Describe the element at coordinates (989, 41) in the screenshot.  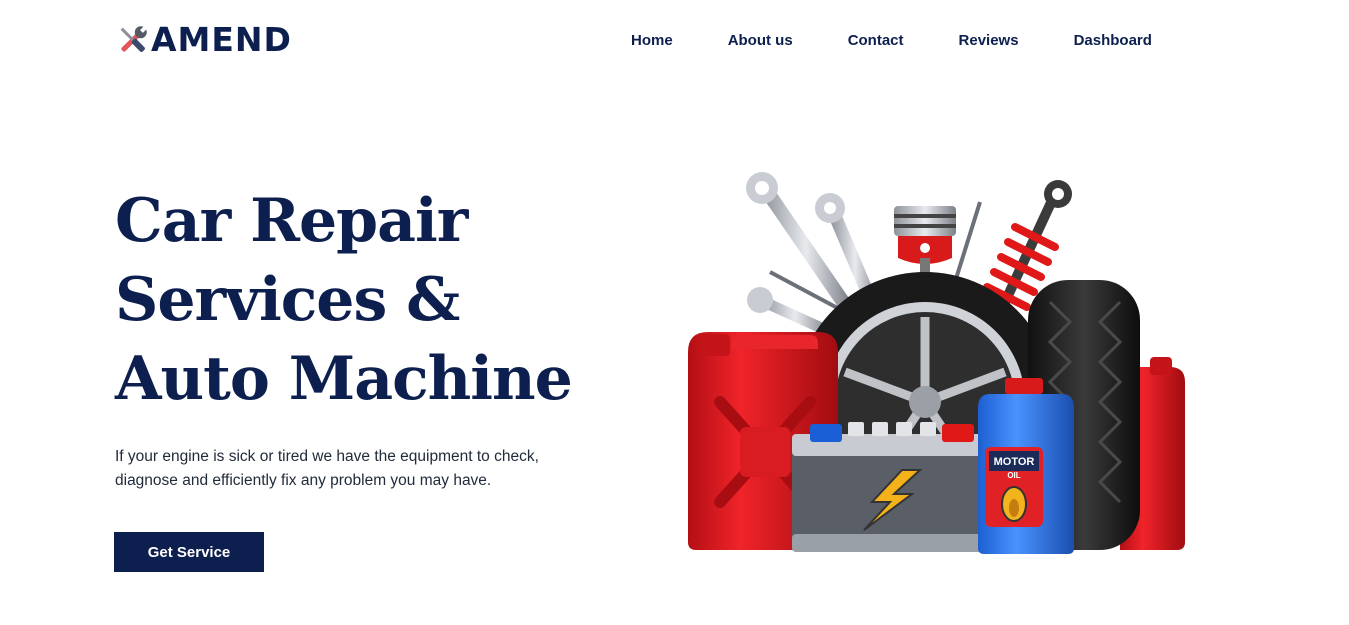
I see `nav-reviews: Reviews` at that location.